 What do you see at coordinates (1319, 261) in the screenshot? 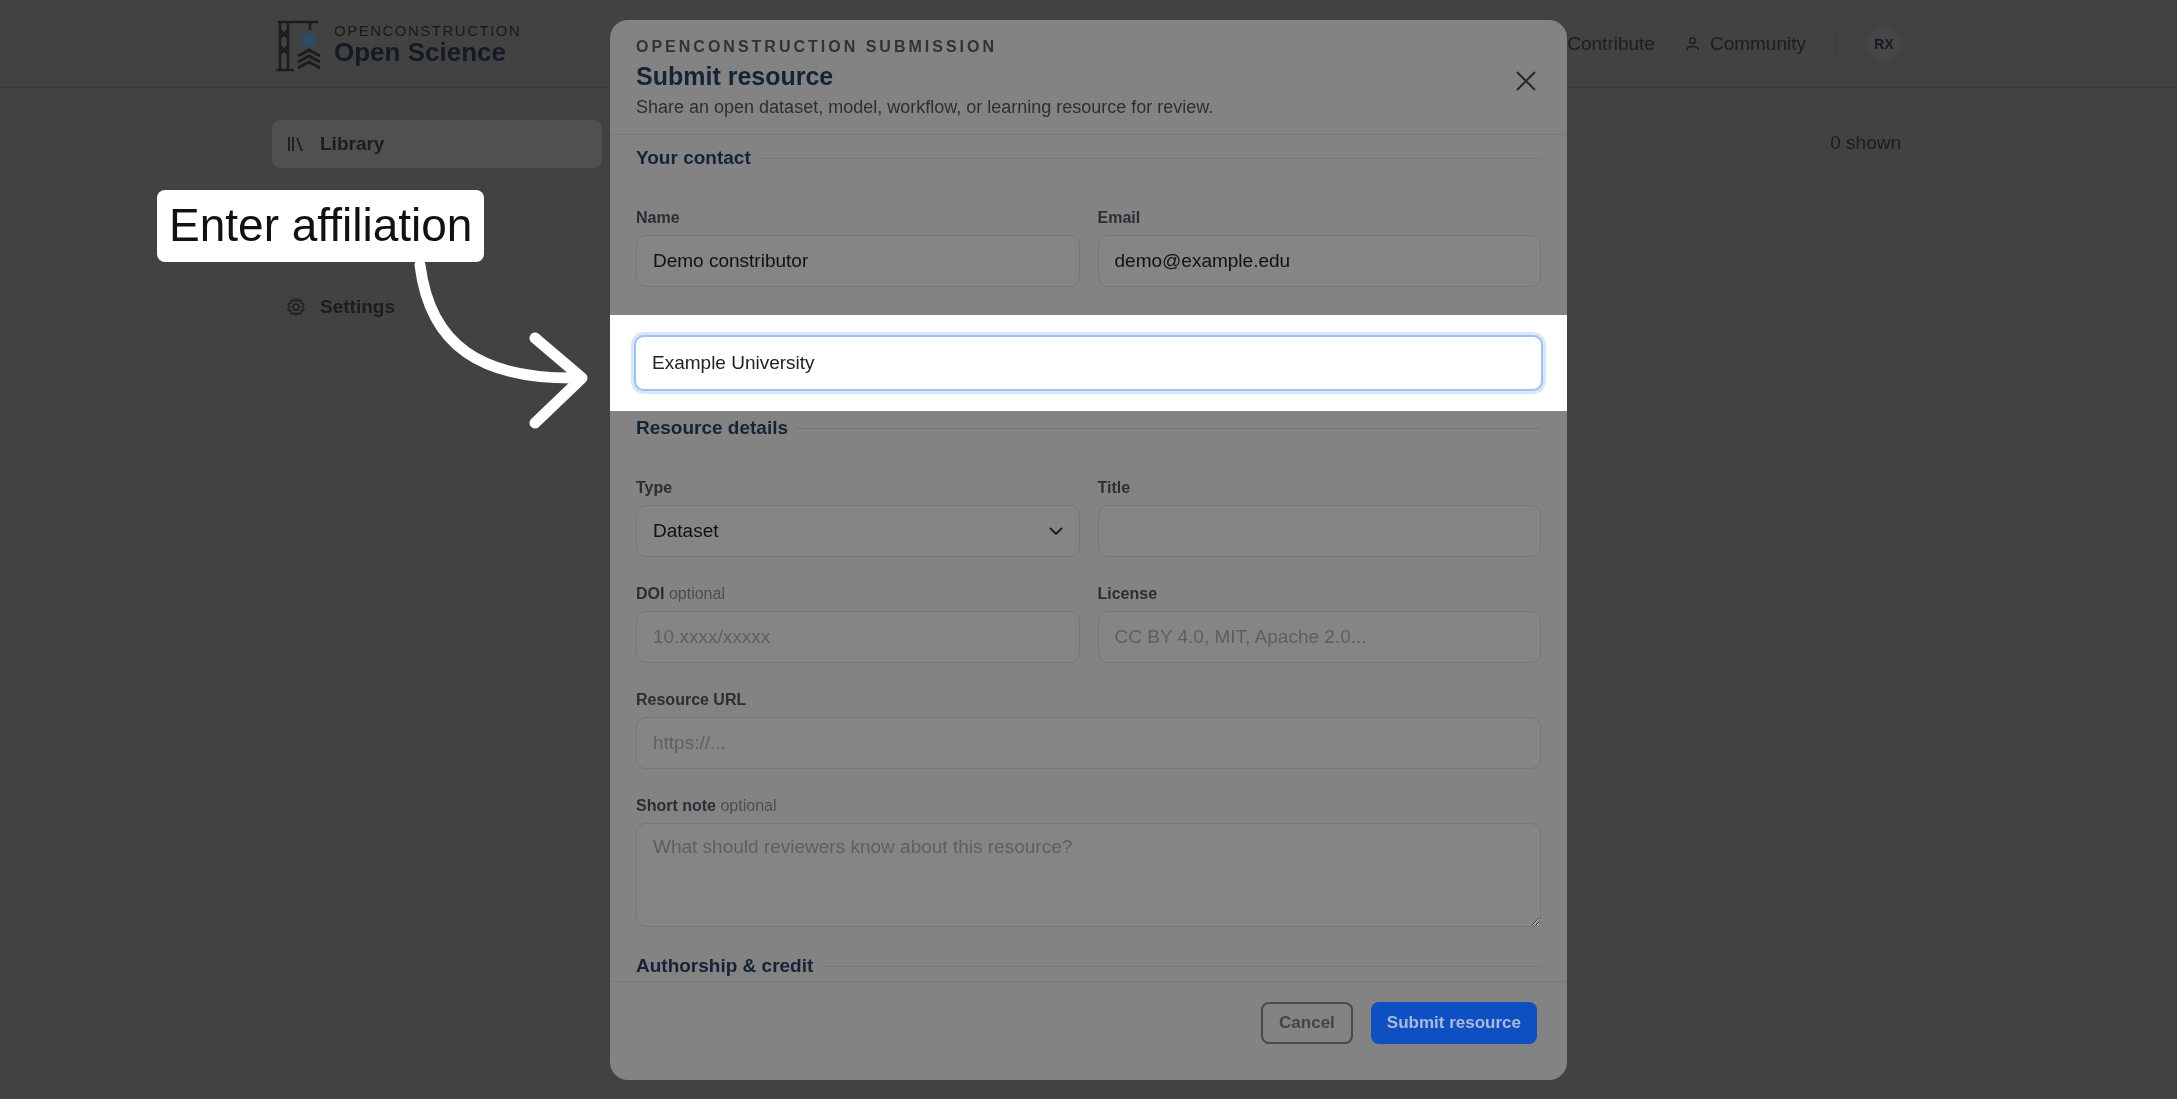
I see `input-field: demo@example.edu` at bounding box center [1319, 261].